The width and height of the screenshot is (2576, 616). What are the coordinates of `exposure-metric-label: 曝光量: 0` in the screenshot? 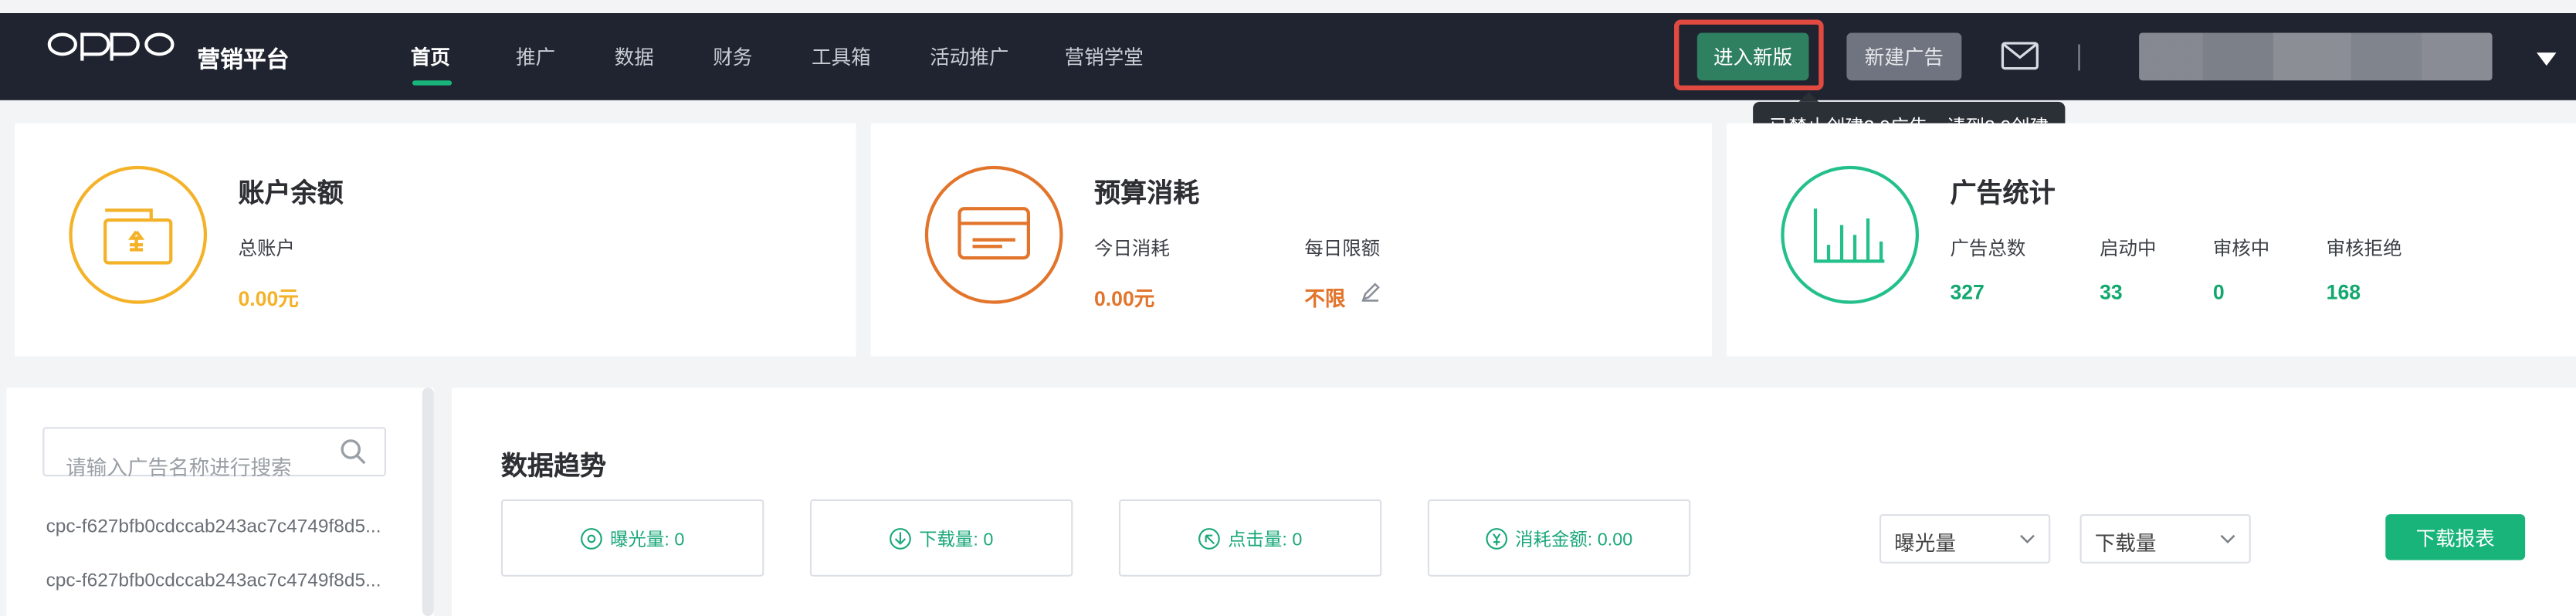 It's located at (647, 540).